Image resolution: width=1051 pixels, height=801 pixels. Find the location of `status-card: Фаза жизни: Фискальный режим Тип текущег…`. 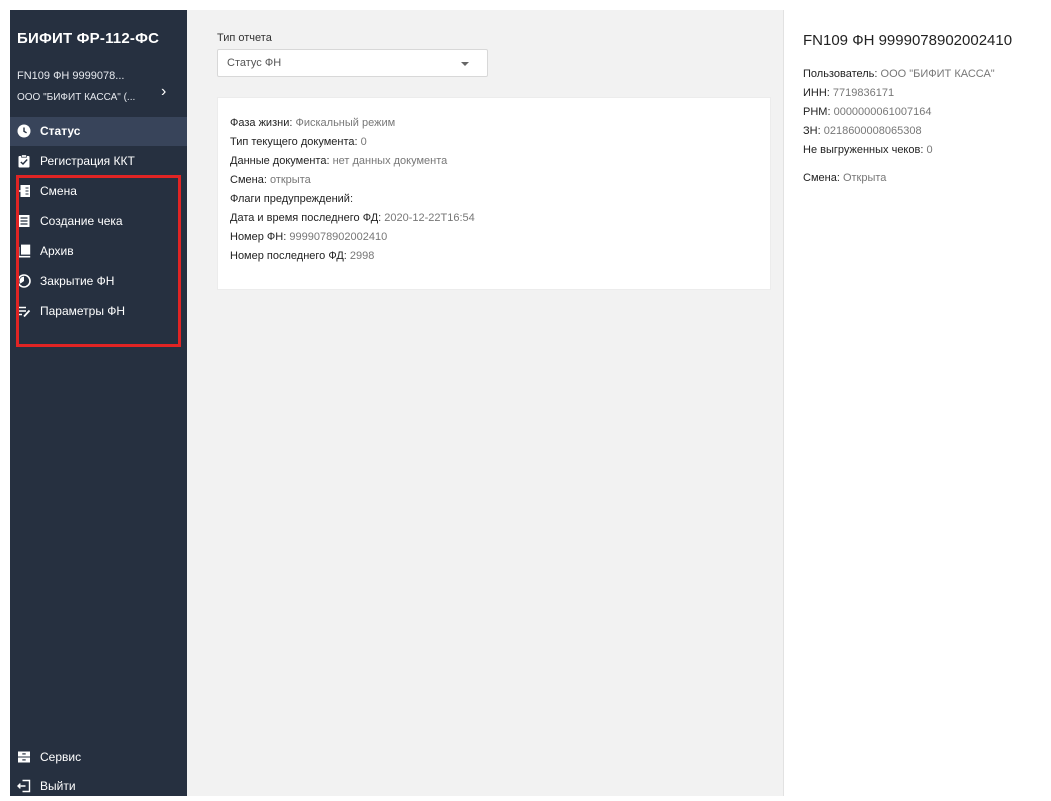

status-card: Фаза жизни: Фискальный режим Тип текущег… is located at coordinates (494, 193).